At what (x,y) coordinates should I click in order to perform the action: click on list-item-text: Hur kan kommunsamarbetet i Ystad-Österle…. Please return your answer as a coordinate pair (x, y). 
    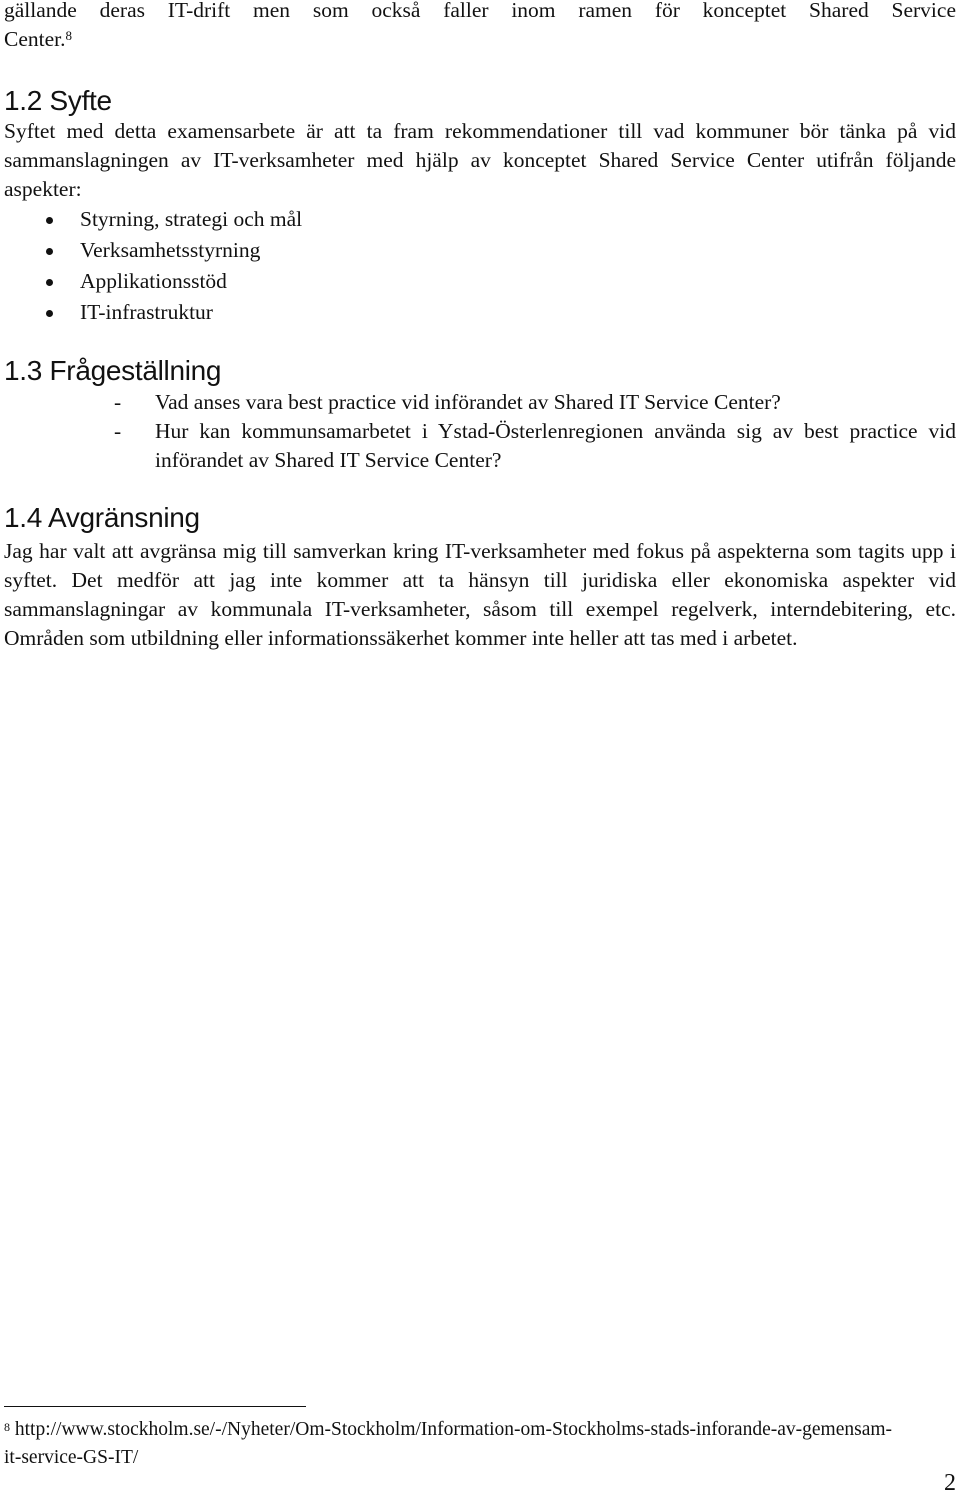
    Looking at the image, I should click on (555, 445).